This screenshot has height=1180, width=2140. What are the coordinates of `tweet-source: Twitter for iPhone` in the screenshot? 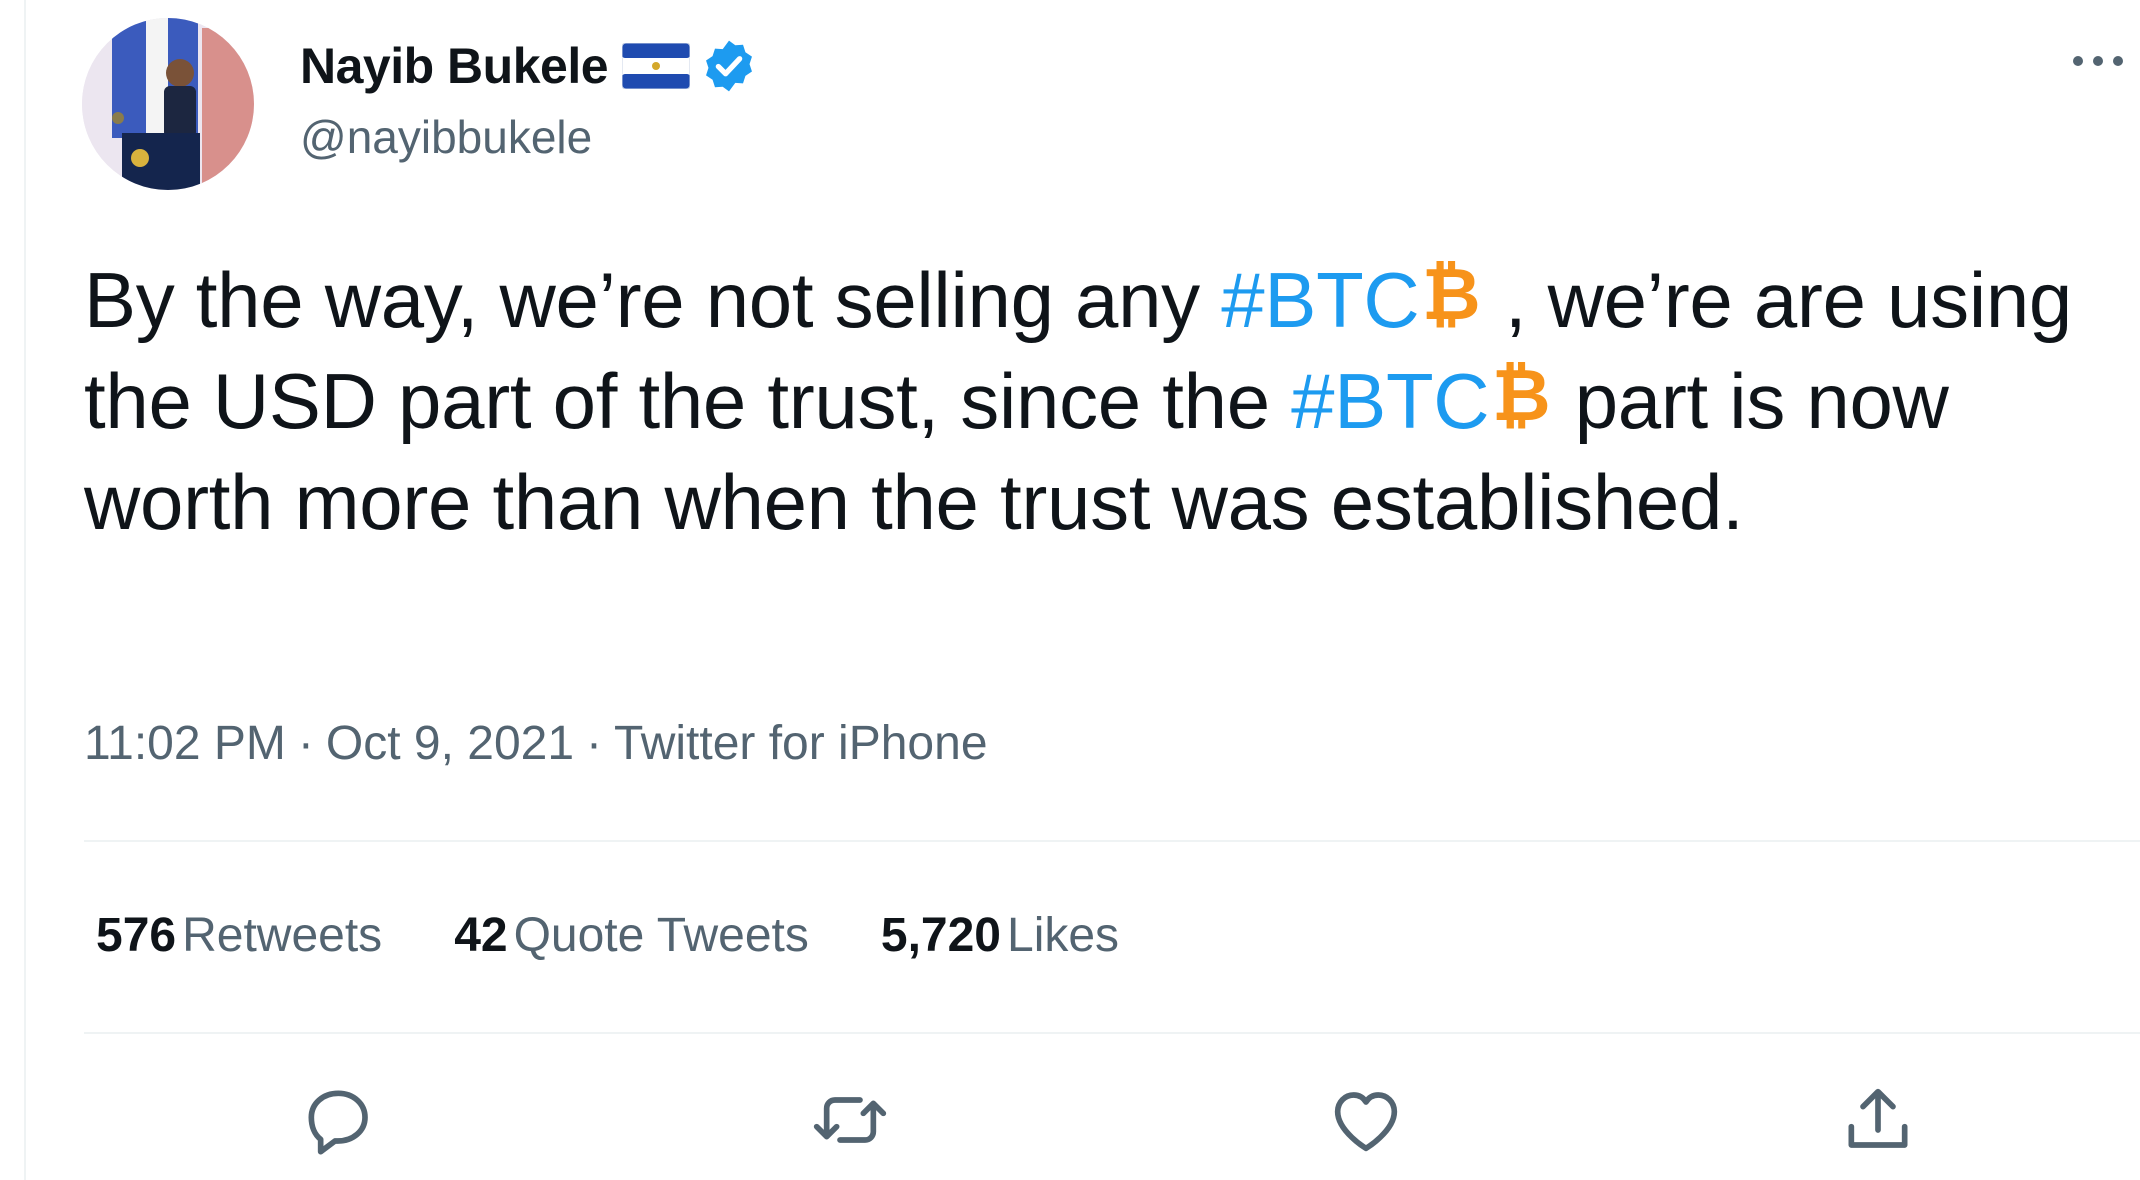 It's located at (801, 743).